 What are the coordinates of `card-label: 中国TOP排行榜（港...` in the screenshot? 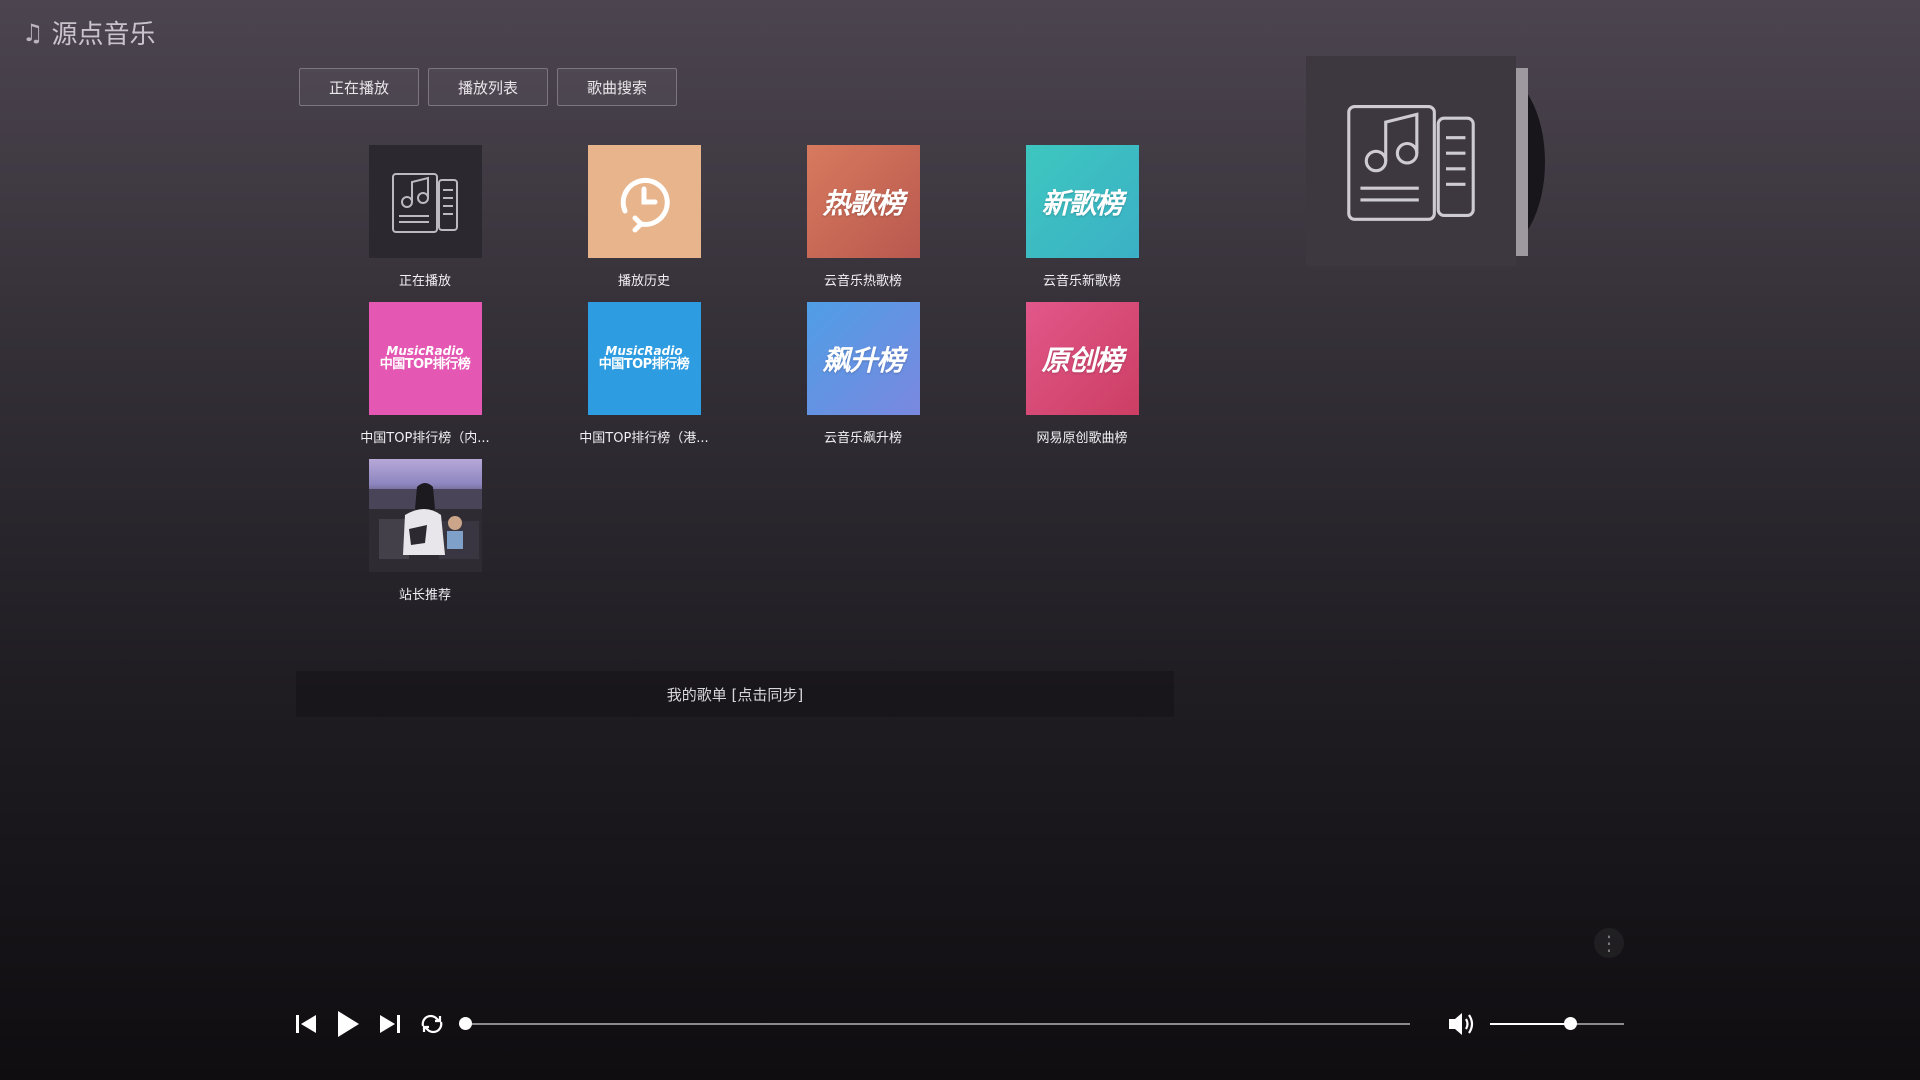 It's located at (644, 438).